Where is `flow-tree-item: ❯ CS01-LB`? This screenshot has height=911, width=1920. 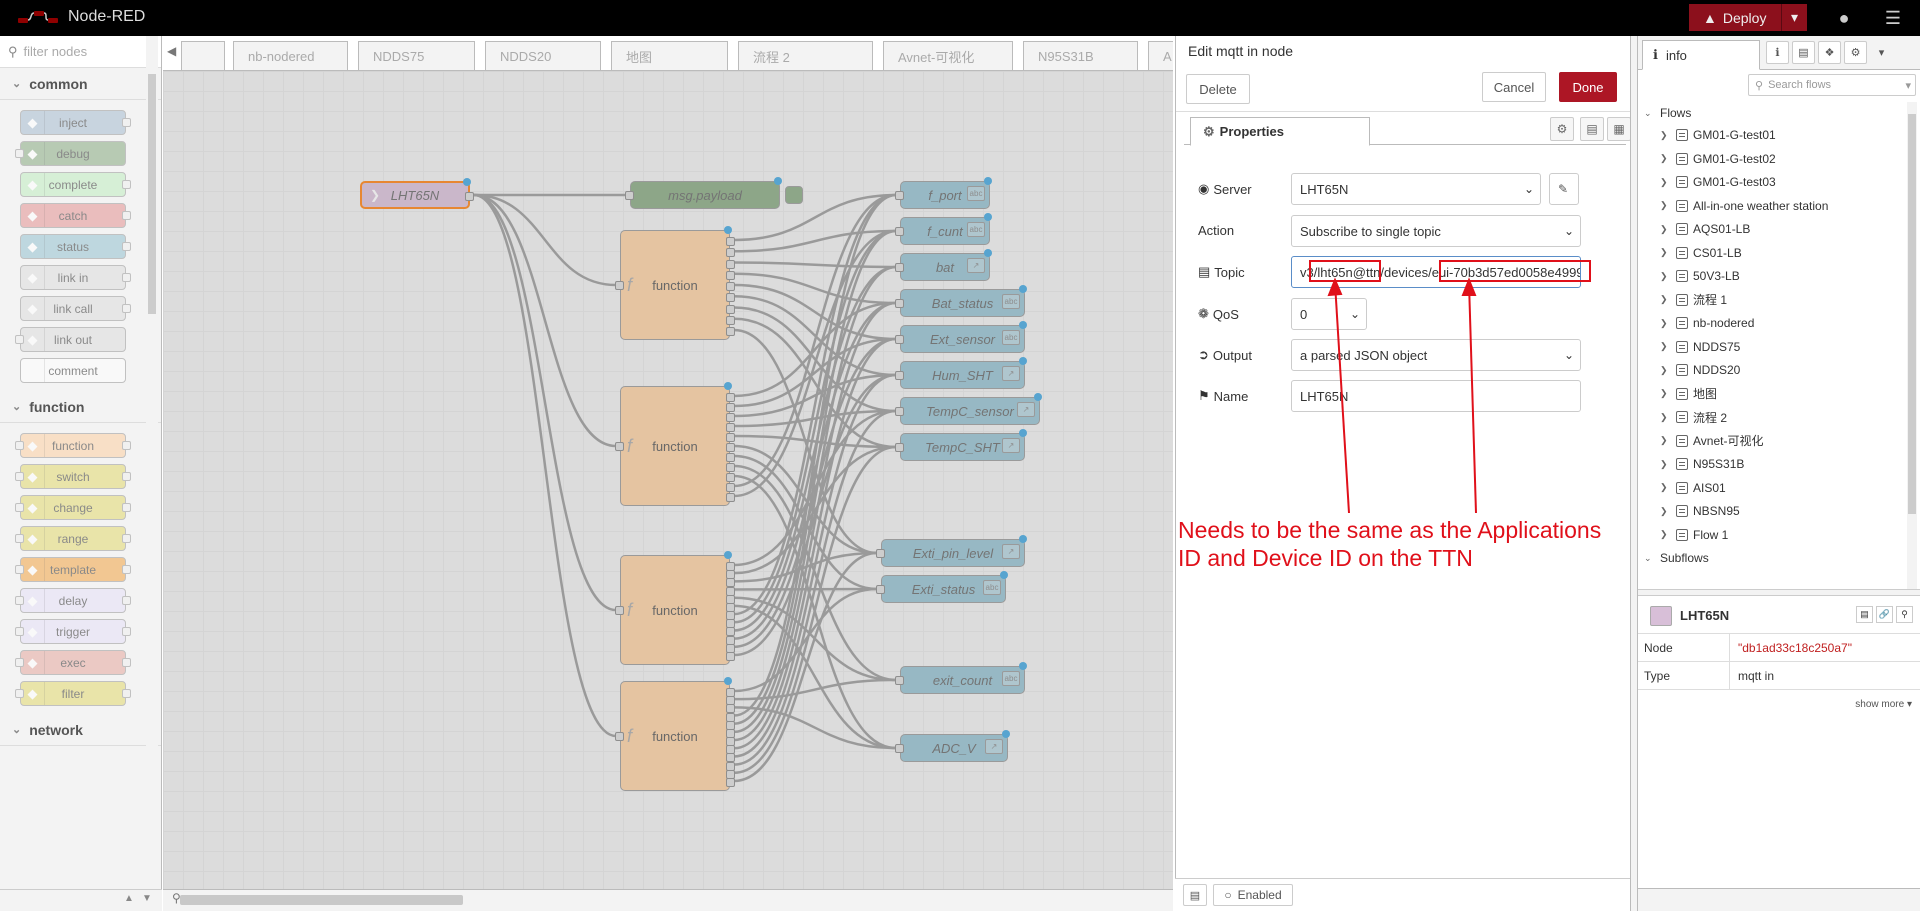
flow-tree-item: ❯ CS01-LB is located at coordinates (1701, 253).